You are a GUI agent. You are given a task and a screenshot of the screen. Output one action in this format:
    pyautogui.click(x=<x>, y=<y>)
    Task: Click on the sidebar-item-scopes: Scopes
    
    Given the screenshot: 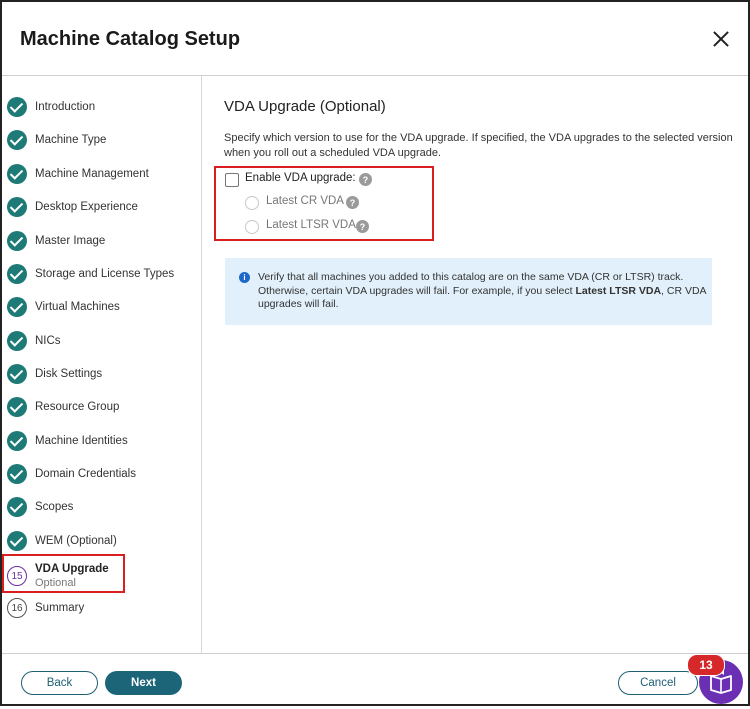 What is the action you would take?
    pyautogui.click(x=40, y=507)
    